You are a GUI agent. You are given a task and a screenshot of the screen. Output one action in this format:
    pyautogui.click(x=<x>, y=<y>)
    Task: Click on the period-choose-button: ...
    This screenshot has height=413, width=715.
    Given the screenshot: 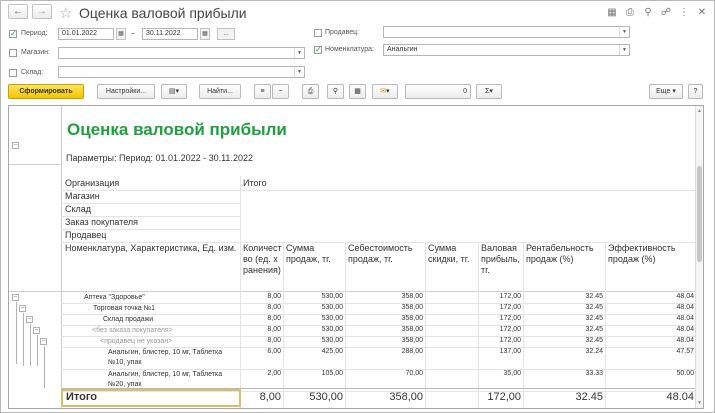 What is the action you would take?
    pyautogui.click(x=226, y=34)
    